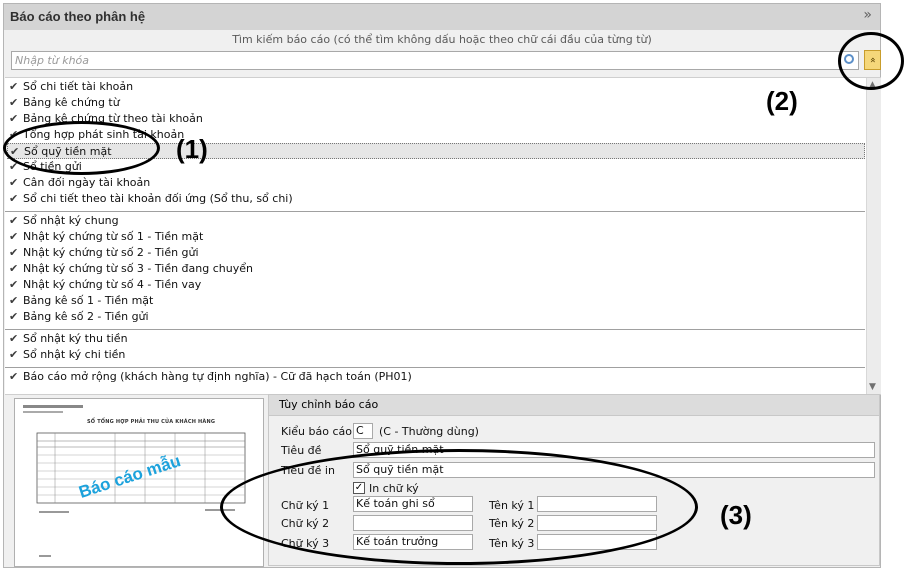 This screenshot has height=571, width=916. Describe the element at coordinates (436, 339) in the screenshot. I see `list-item: ✔ Sổ nhật ký thu tiền` at that location.